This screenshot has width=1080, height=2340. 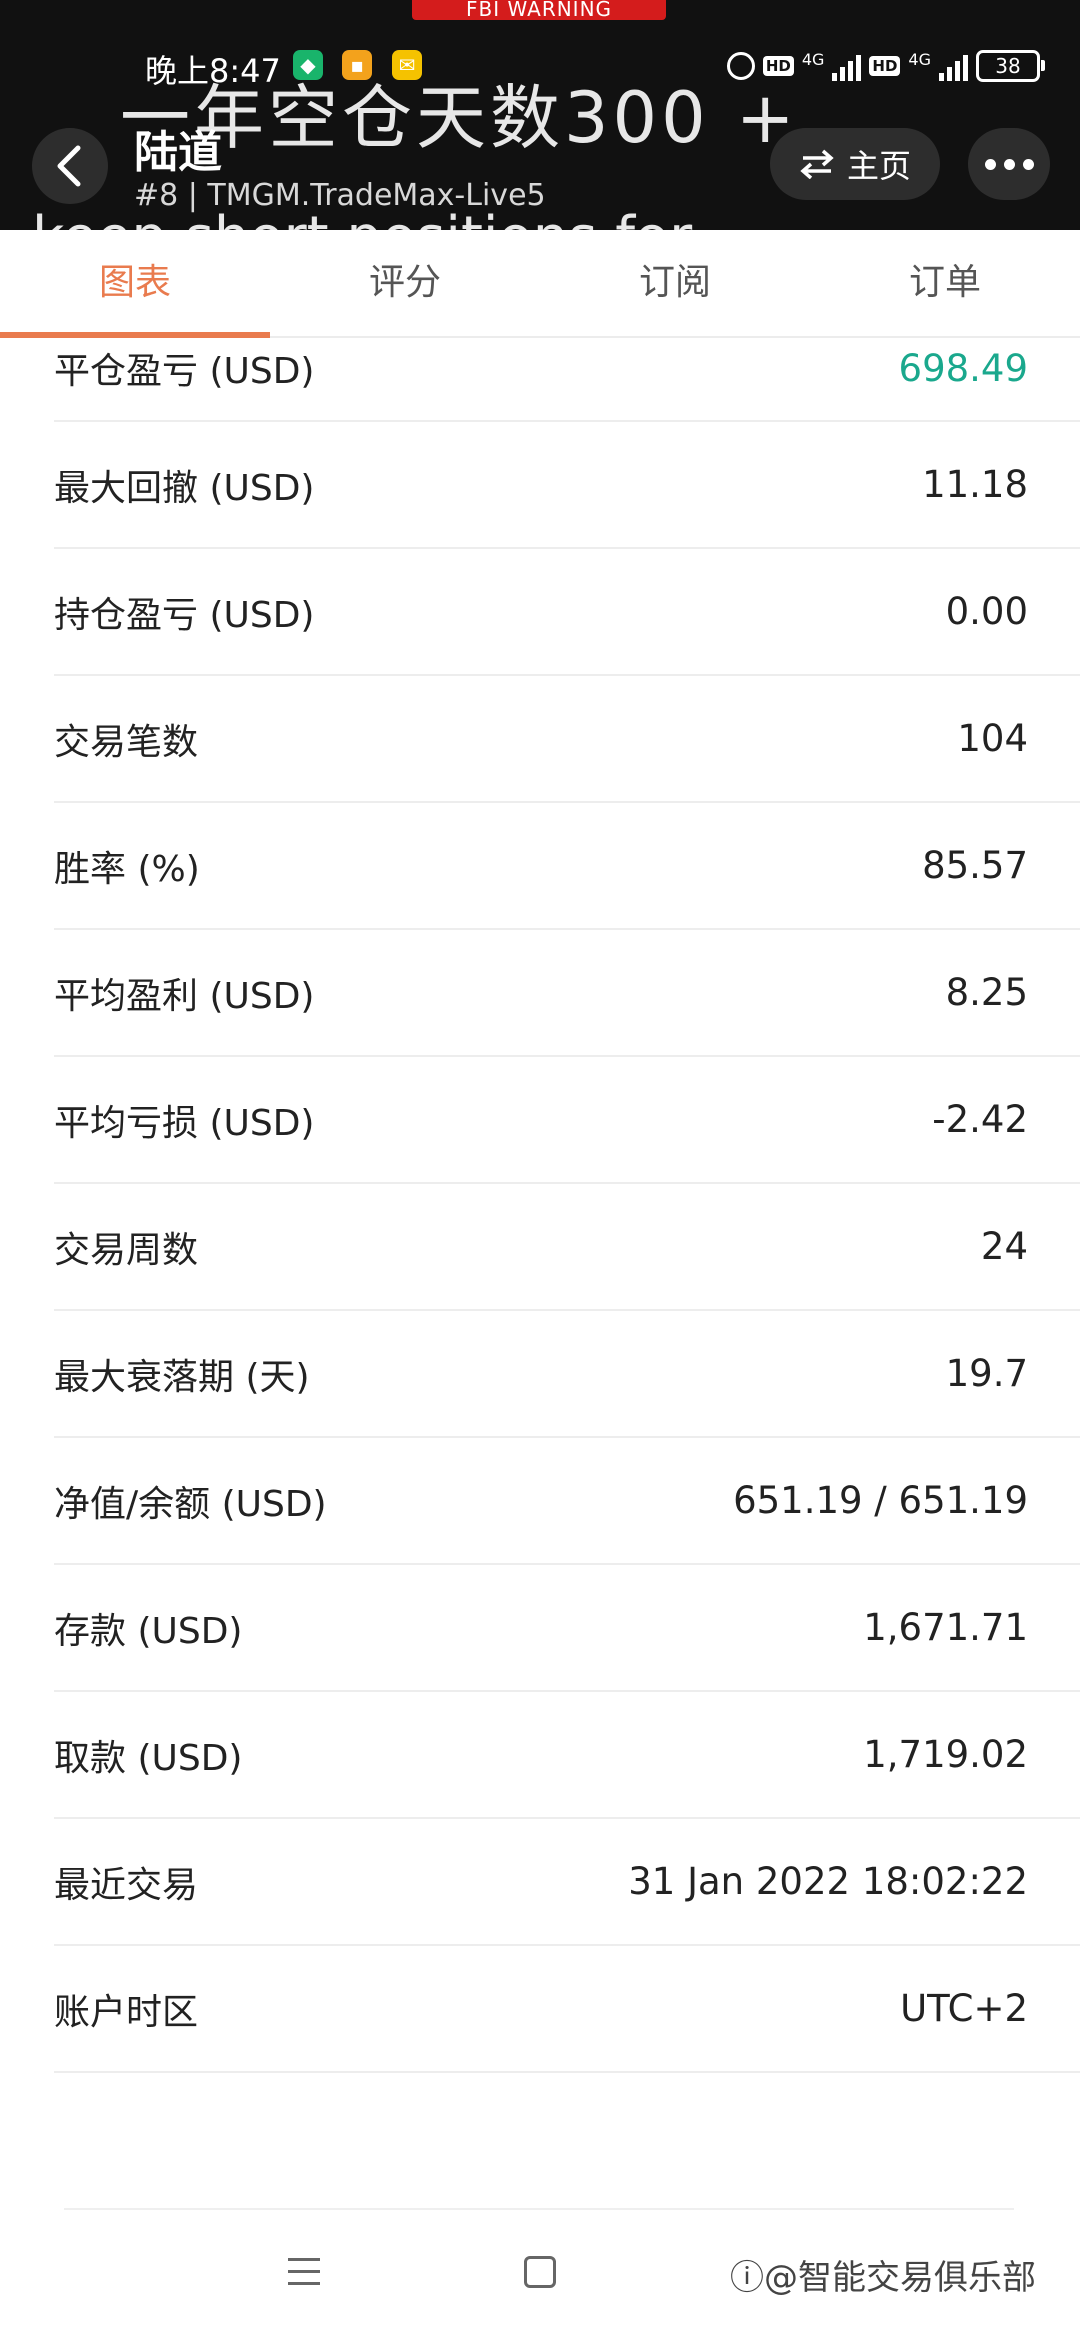 I want to click on watermark: ⓘ@智能交易俱乐部, so click(x=883, y=2278).